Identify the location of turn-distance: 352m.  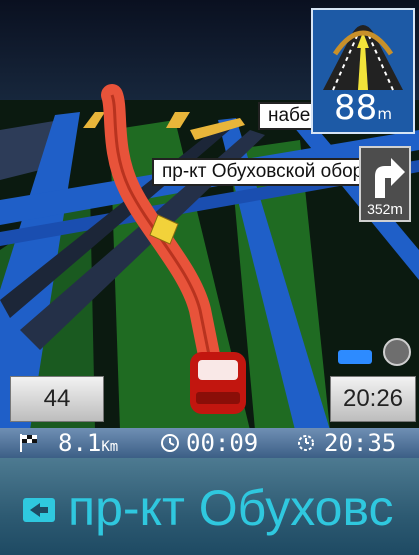
(385, 209).